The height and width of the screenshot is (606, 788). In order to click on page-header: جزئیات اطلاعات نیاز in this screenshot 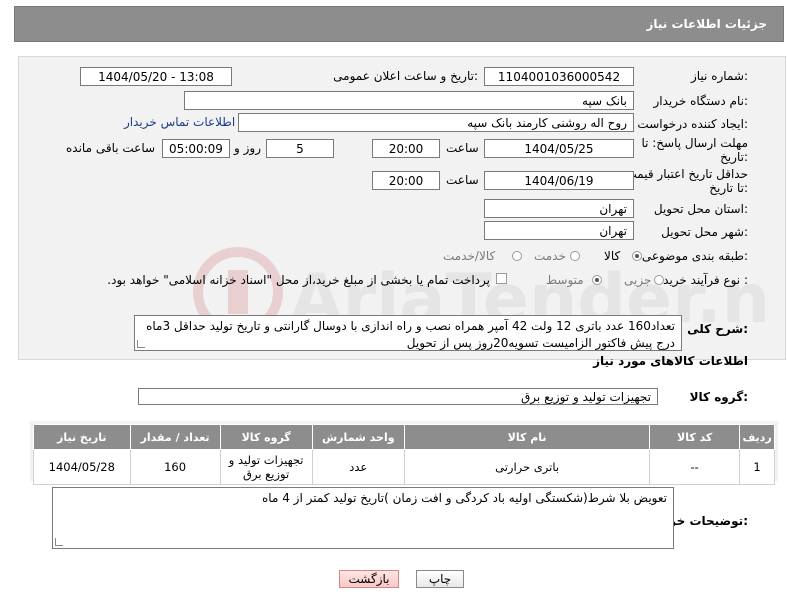, I will do `click(399, 24)`.